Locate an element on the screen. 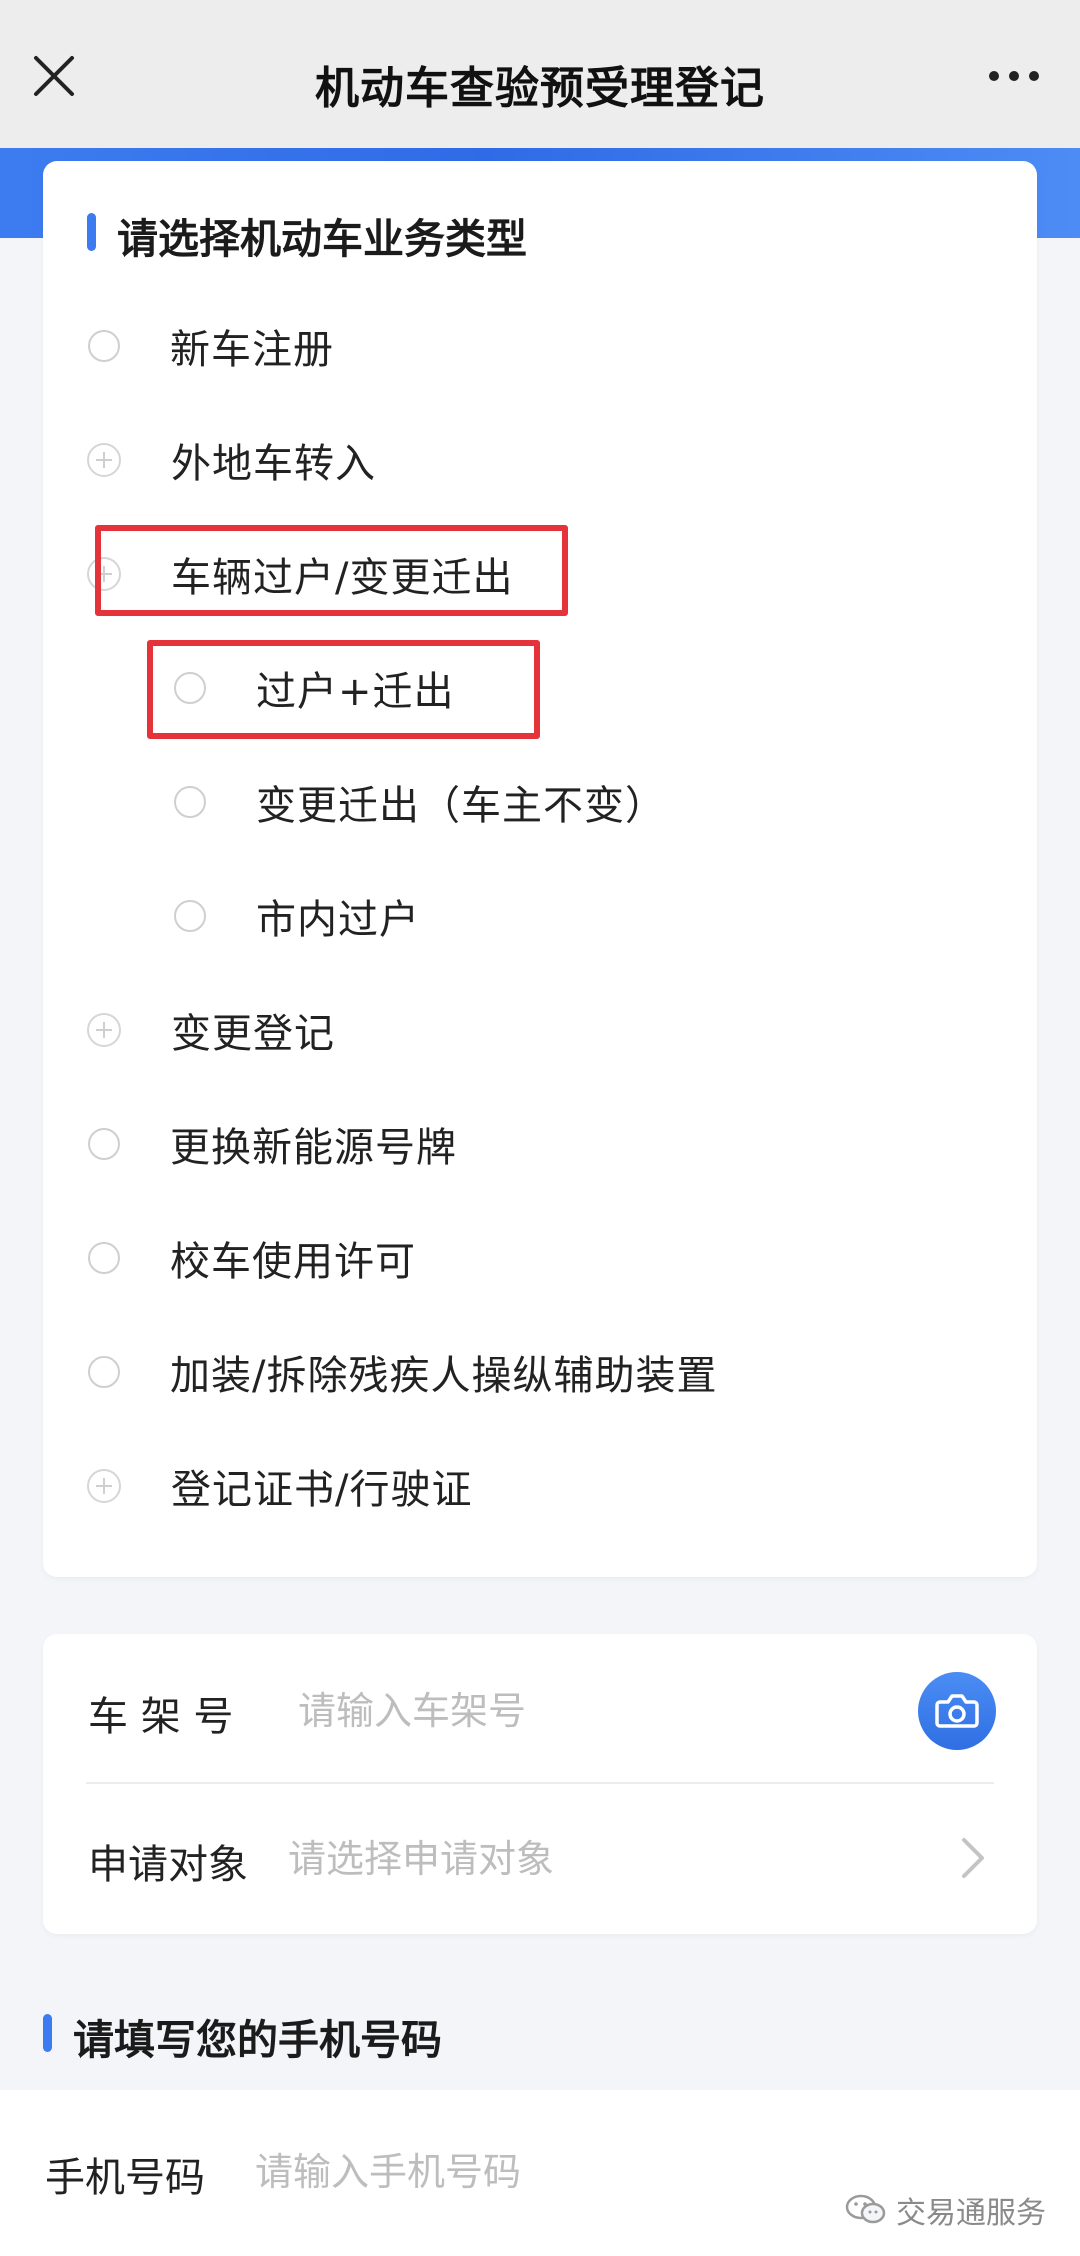 This screenshot has width=1080, height=2256. watermark: 交易通服务 is located at coordinates (945, 2210).